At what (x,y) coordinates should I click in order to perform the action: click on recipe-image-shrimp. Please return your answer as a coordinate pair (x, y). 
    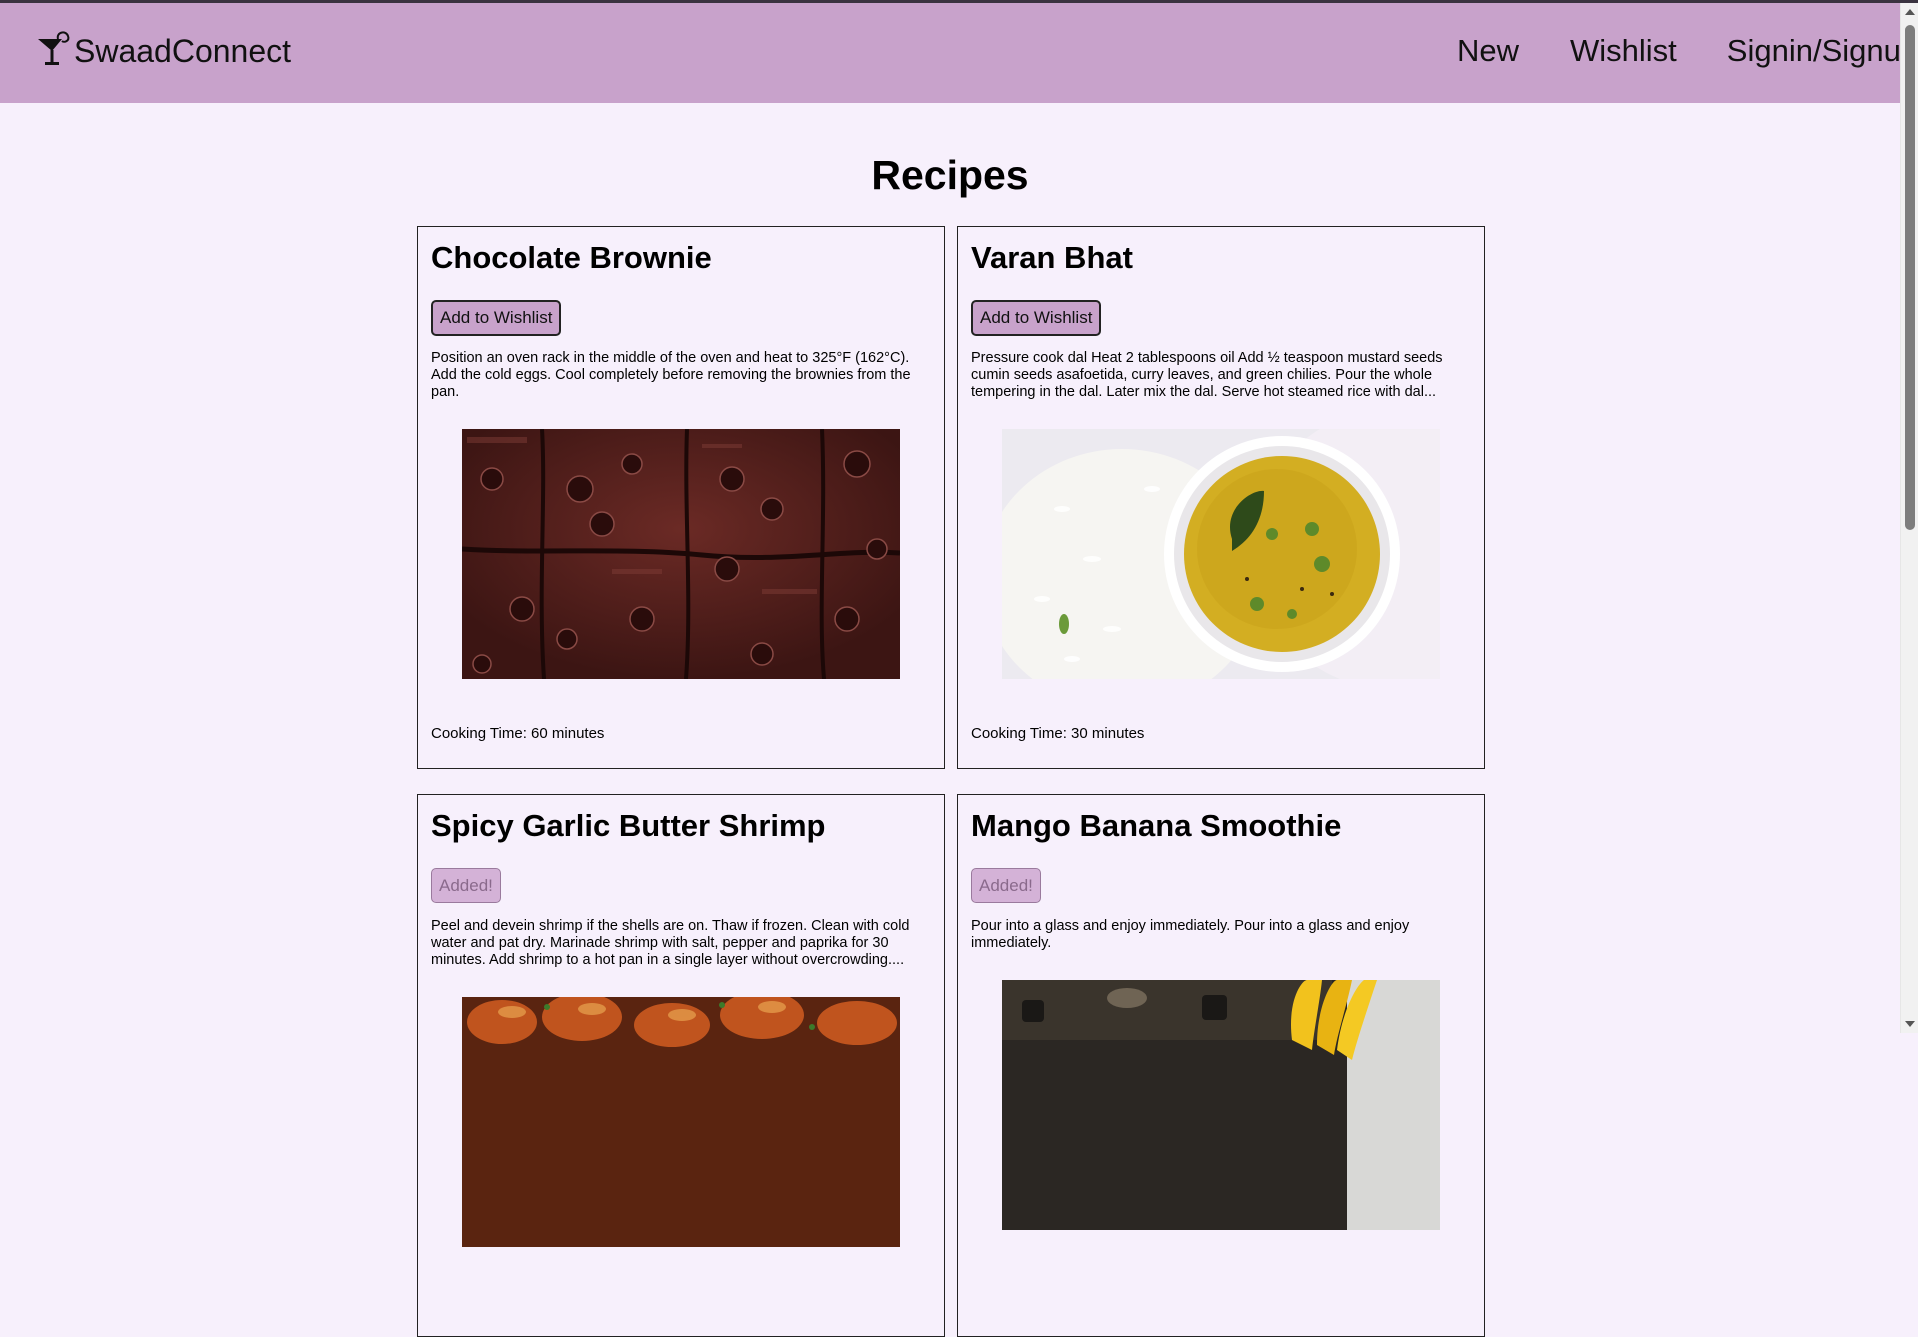
    Looking at the image, I should click on (681, 1122).